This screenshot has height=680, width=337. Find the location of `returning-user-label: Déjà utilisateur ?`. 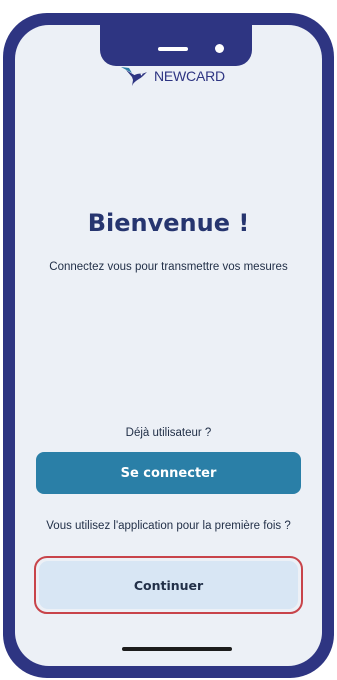

returning-user-label: Déjà utilisateur ? is located at coordinates (168, 433).